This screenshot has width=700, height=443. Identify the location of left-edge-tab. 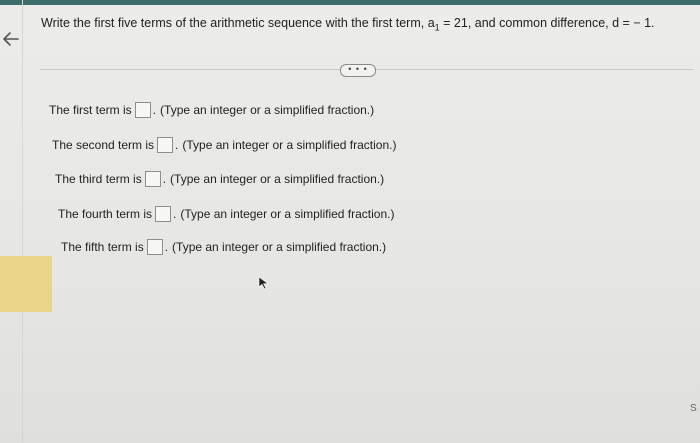
(26, 284).